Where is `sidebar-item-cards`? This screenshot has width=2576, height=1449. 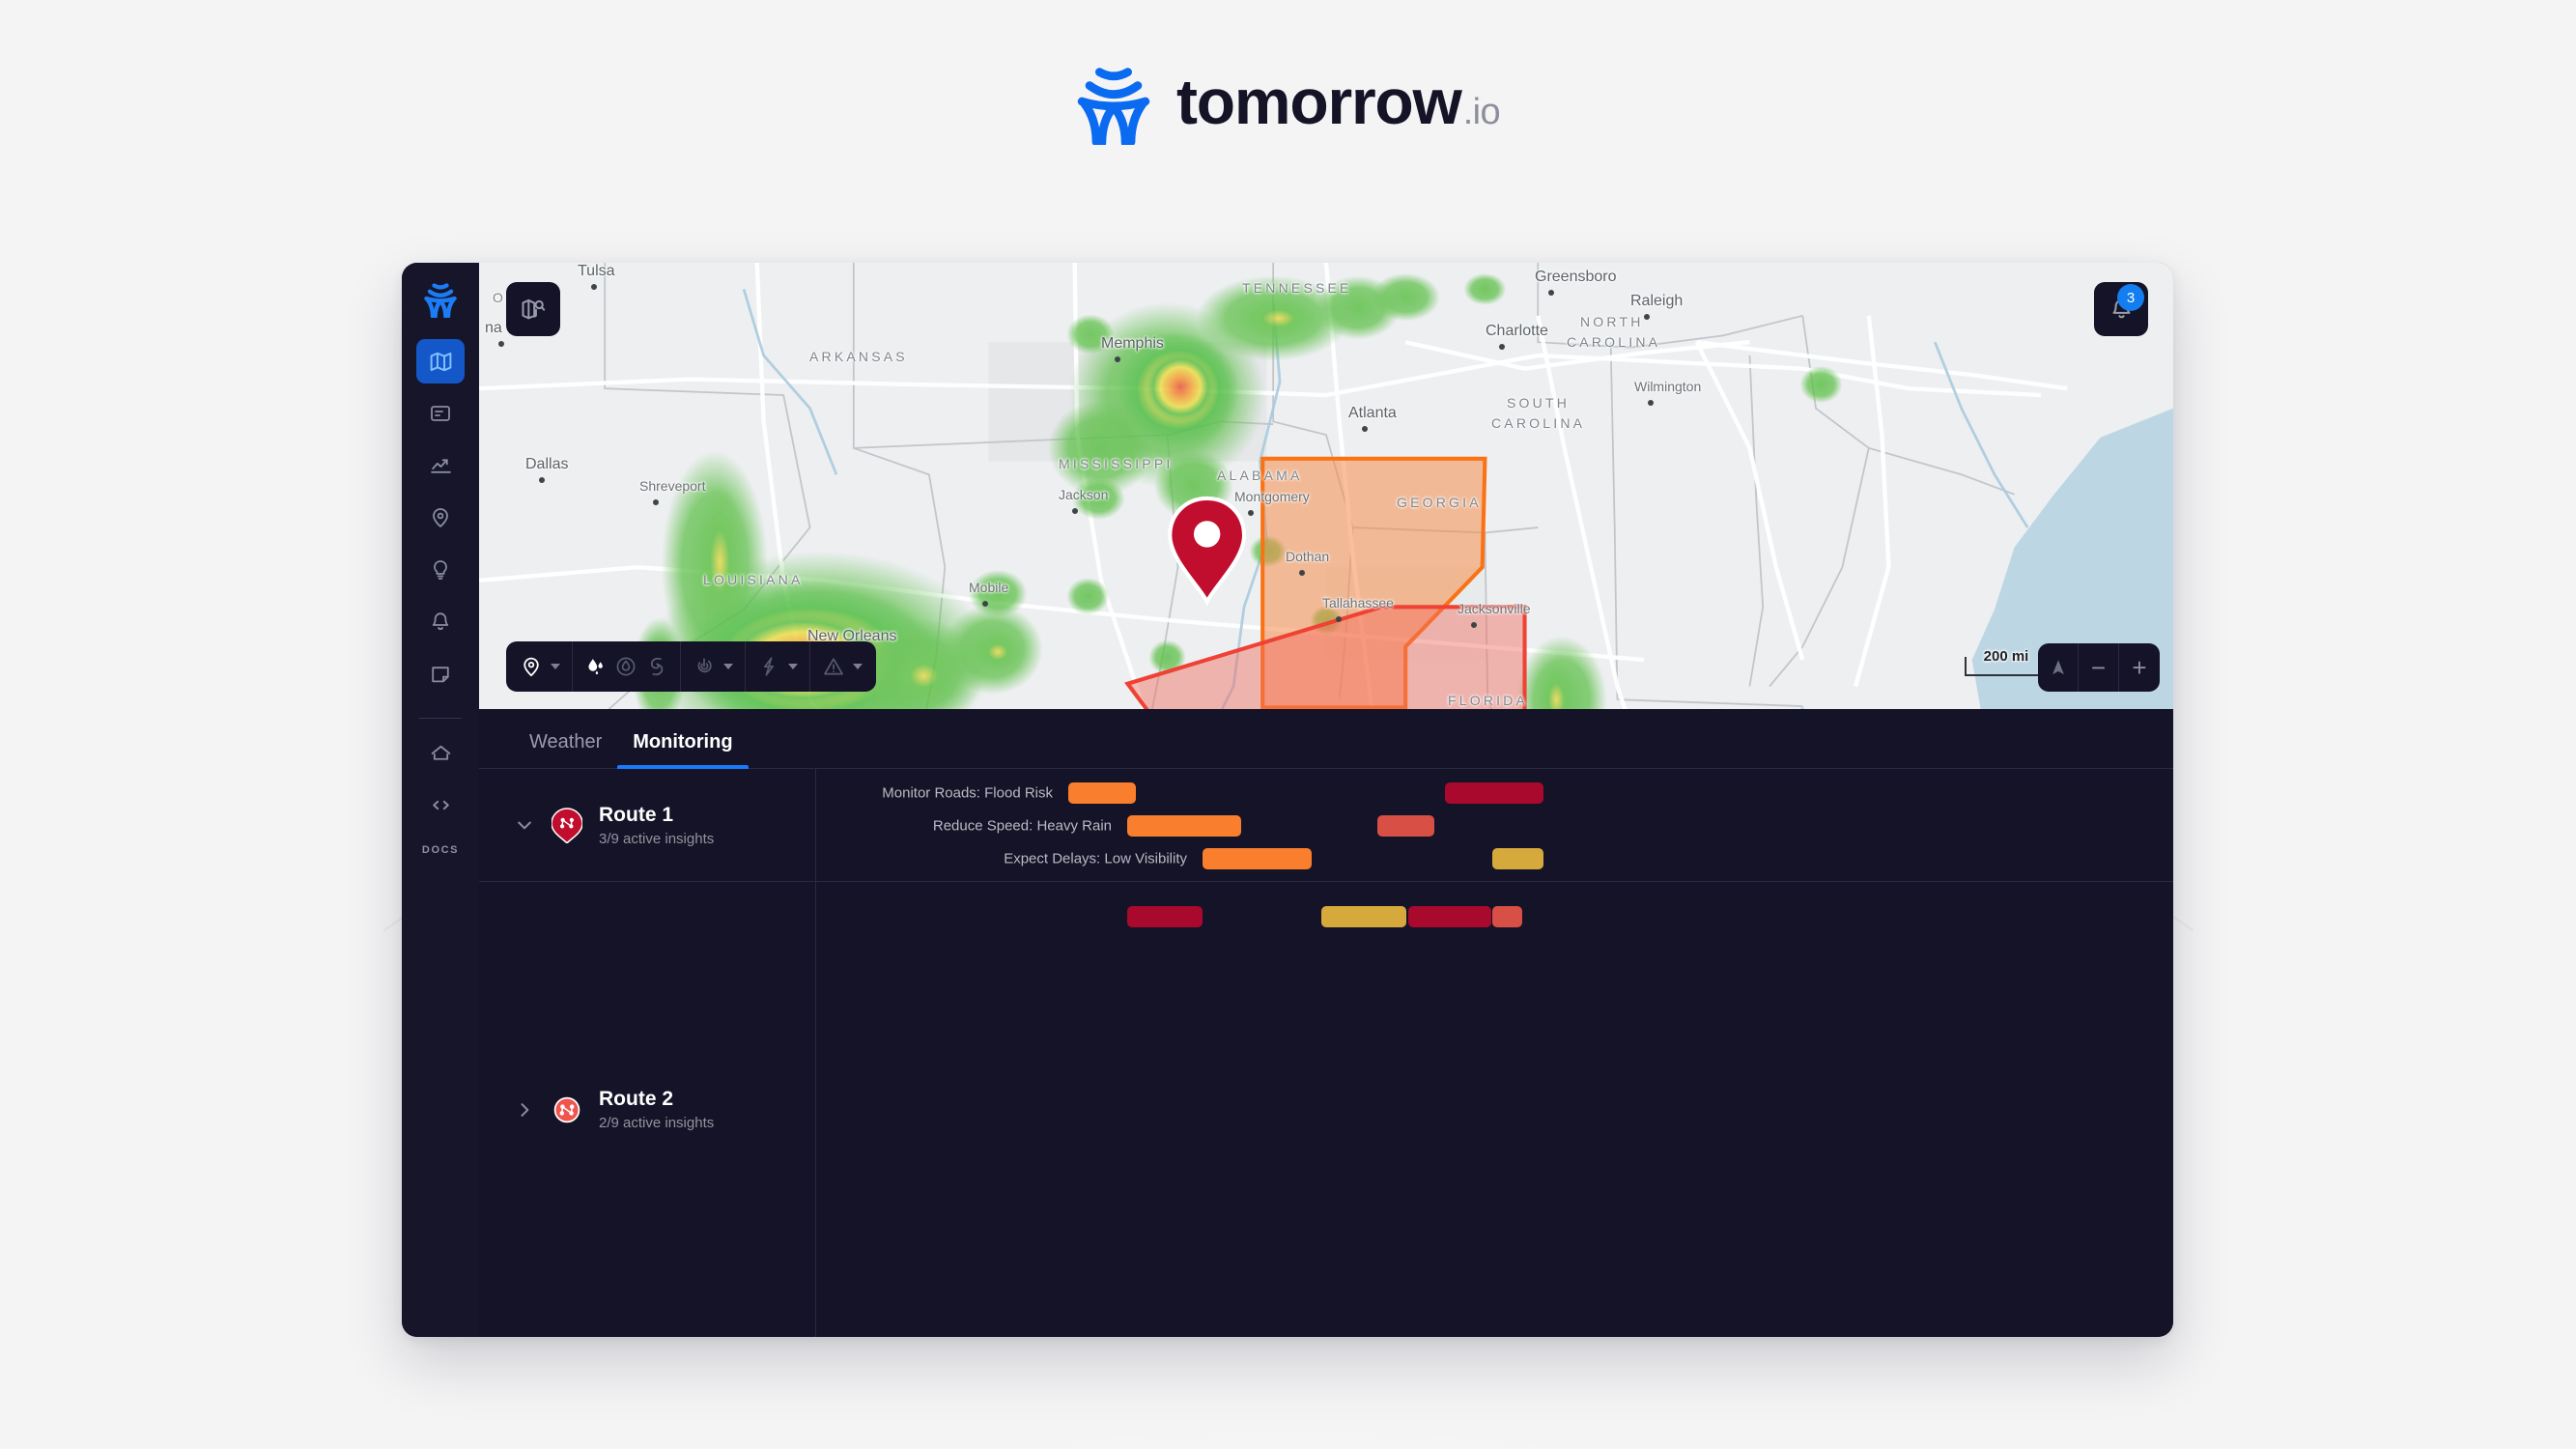 sidebar-item-cards is located at coordinates (440, 413).